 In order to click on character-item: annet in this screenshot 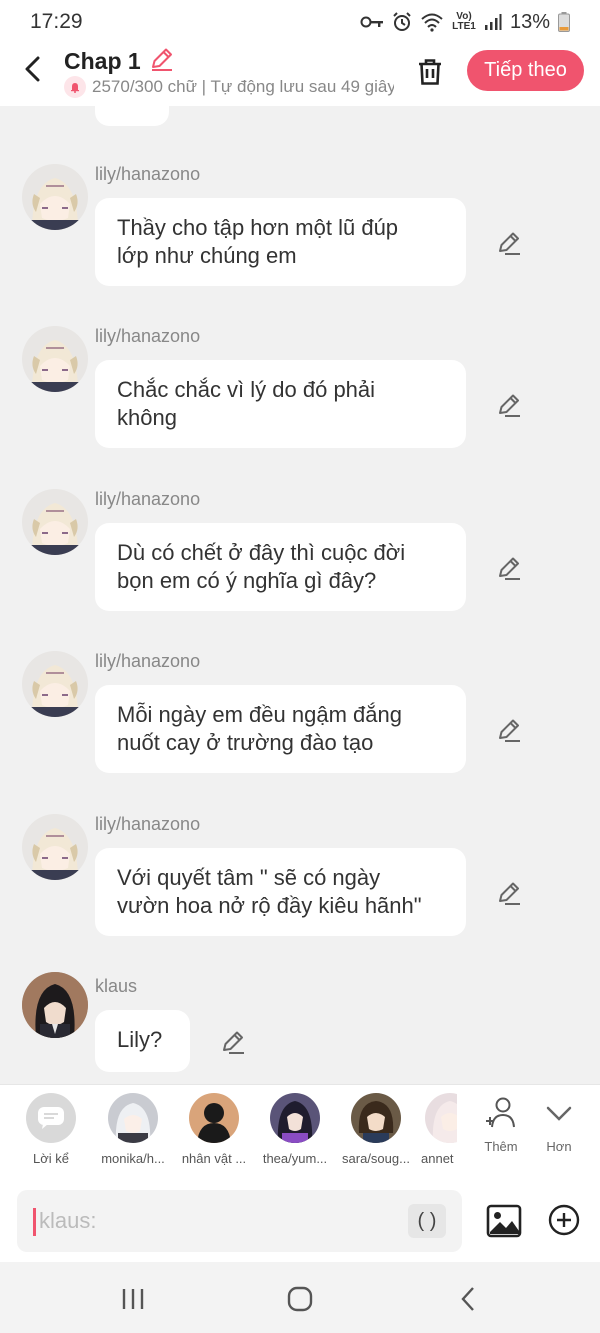, I will do `click(439, 1129)`.